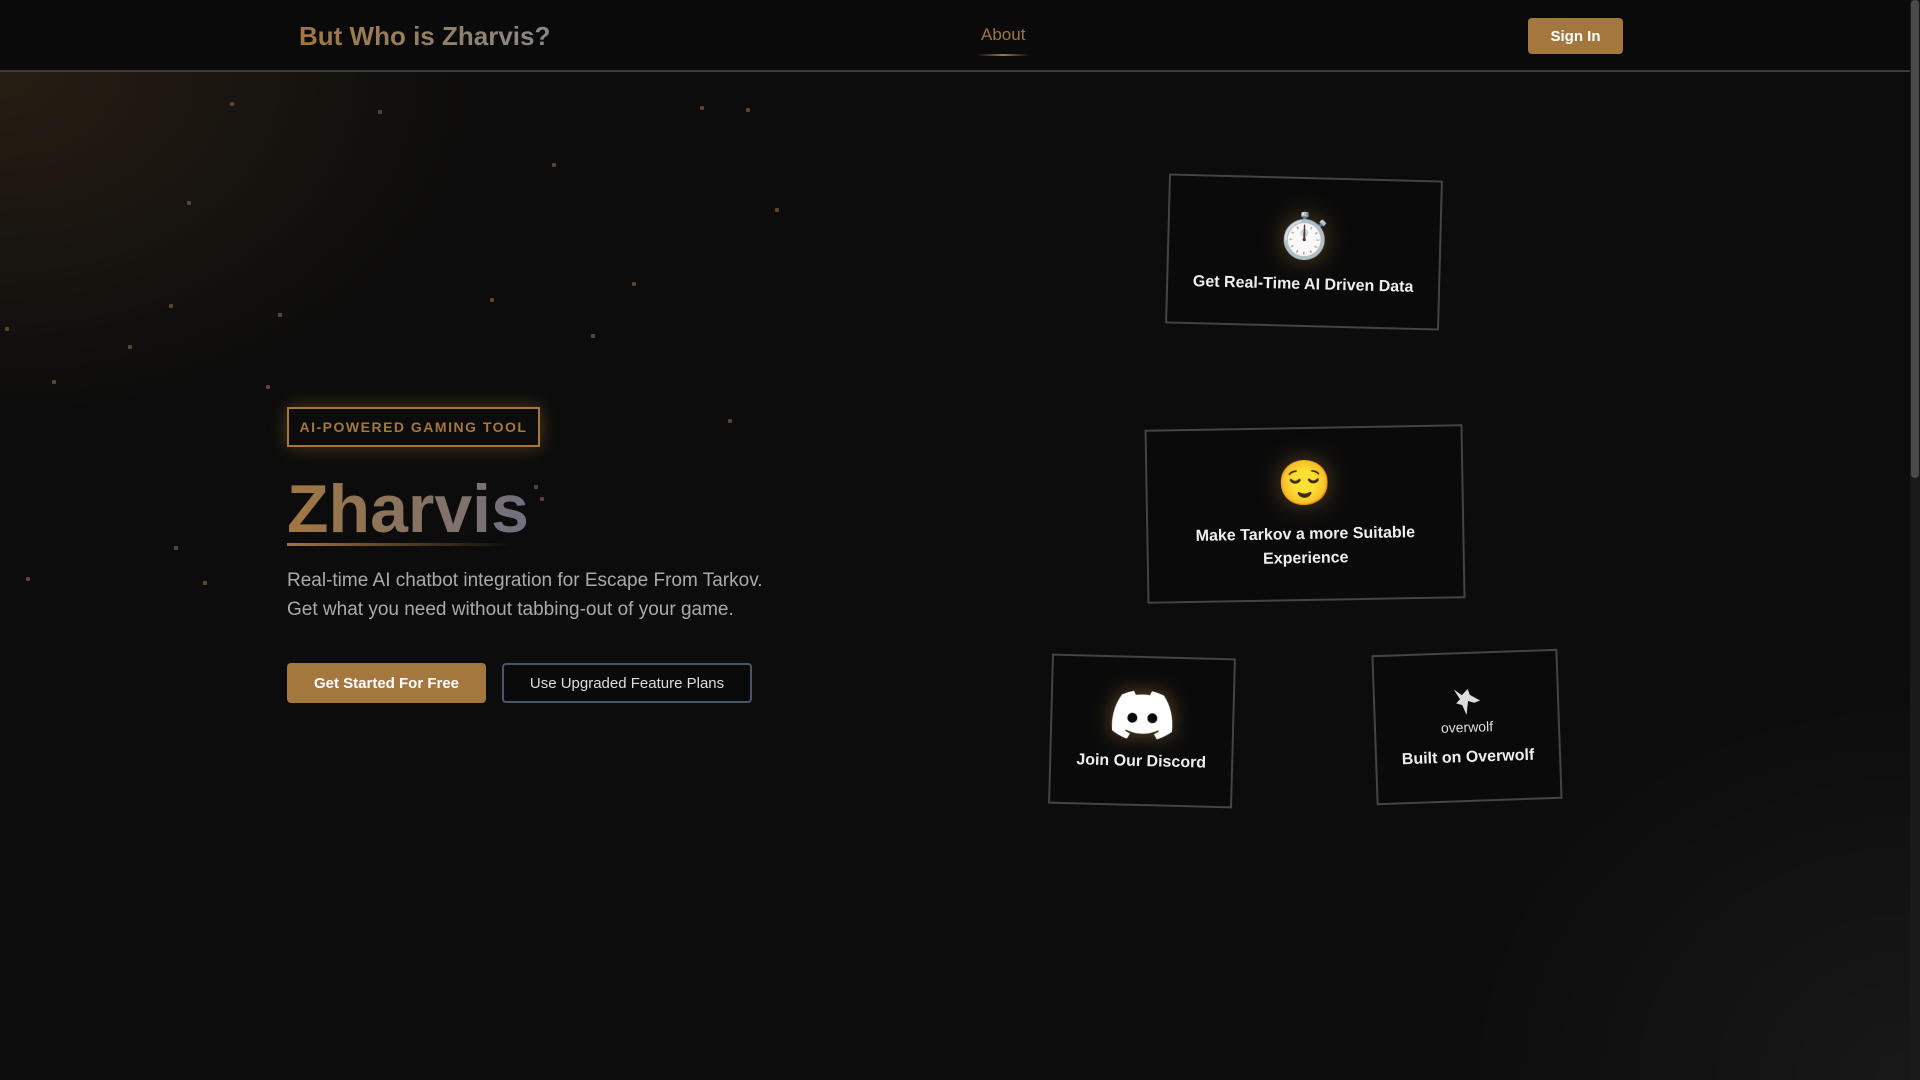  What do you see at coordinates (386, 683) in the screenshot?
I see `get-started-button: Get Started For Free` at bounding box center [386, 683].